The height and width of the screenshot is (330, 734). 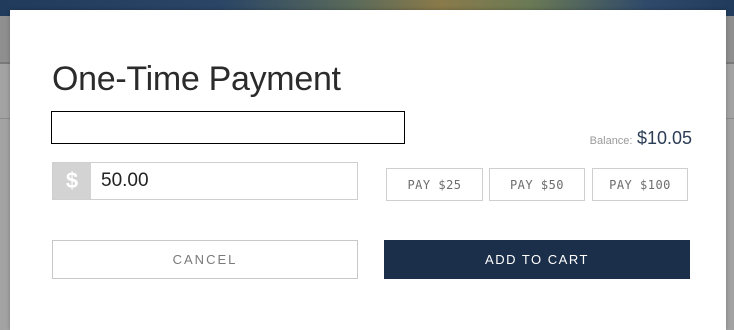 I want to click on pay-50-button: PAY $50, so click(x=537, y=184).